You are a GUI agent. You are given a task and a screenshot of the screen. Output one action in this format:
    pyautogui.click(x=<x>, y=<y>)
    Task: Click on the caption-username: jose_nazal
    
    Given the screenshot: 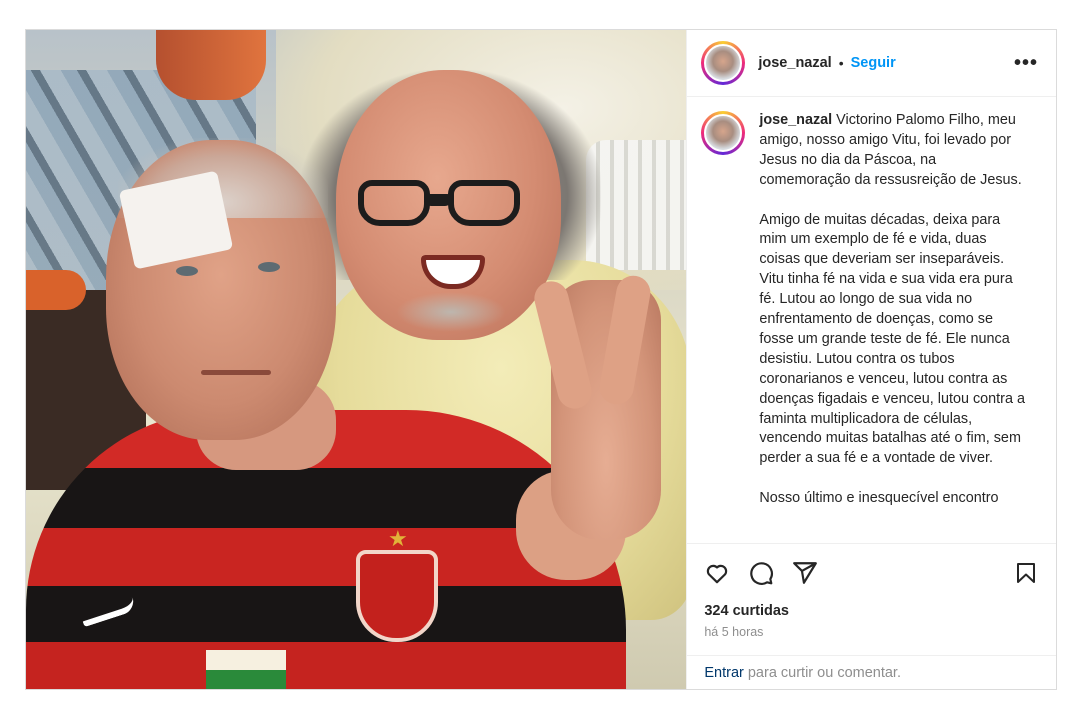 What is the action you would take?
    pyautogui.click(x=795, y=120)
    